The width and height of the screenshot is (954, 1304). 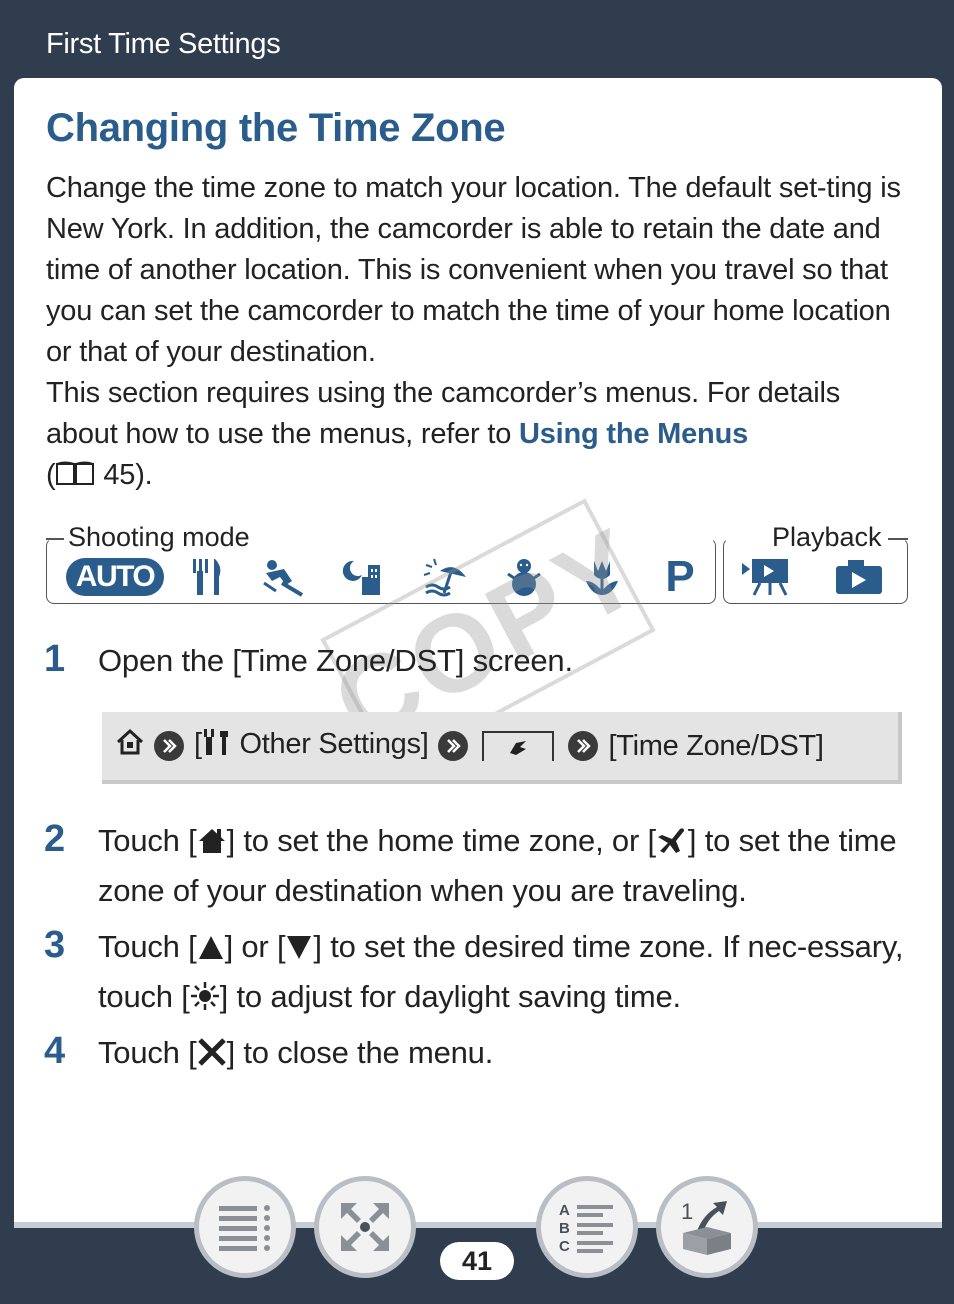 I want to click on step-3-number: 3, so click(x=55, y=945).